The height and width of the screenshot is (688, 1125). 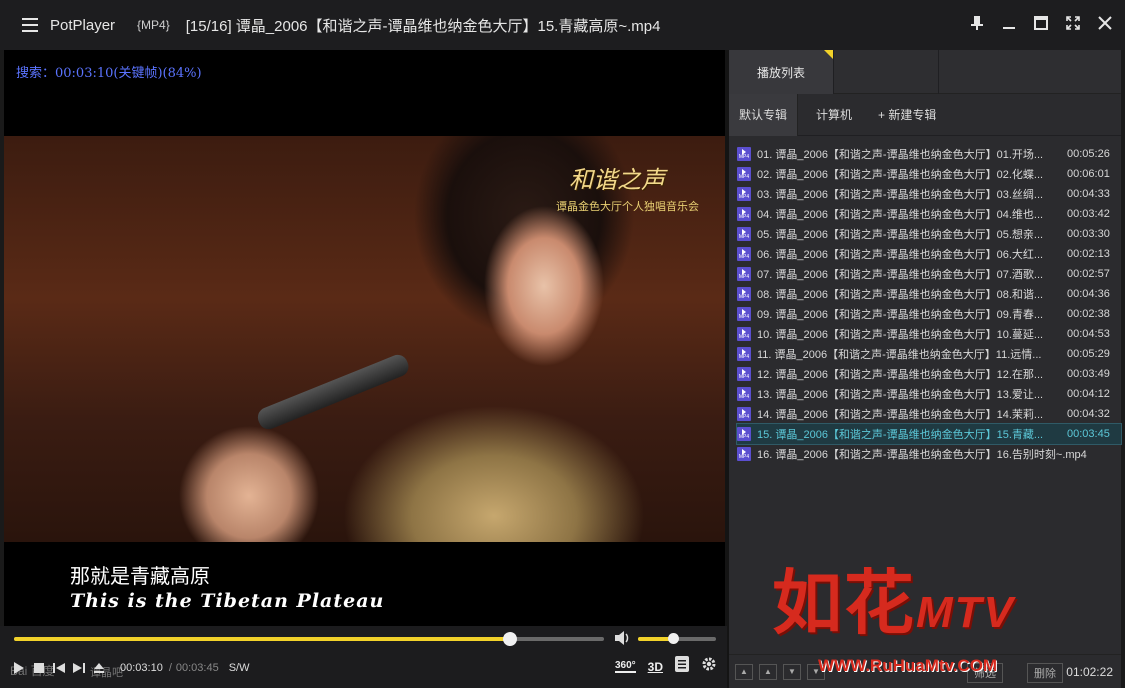 I want to click on playlist-item-duration: 00:05:29, so click(x=1088, y=354).